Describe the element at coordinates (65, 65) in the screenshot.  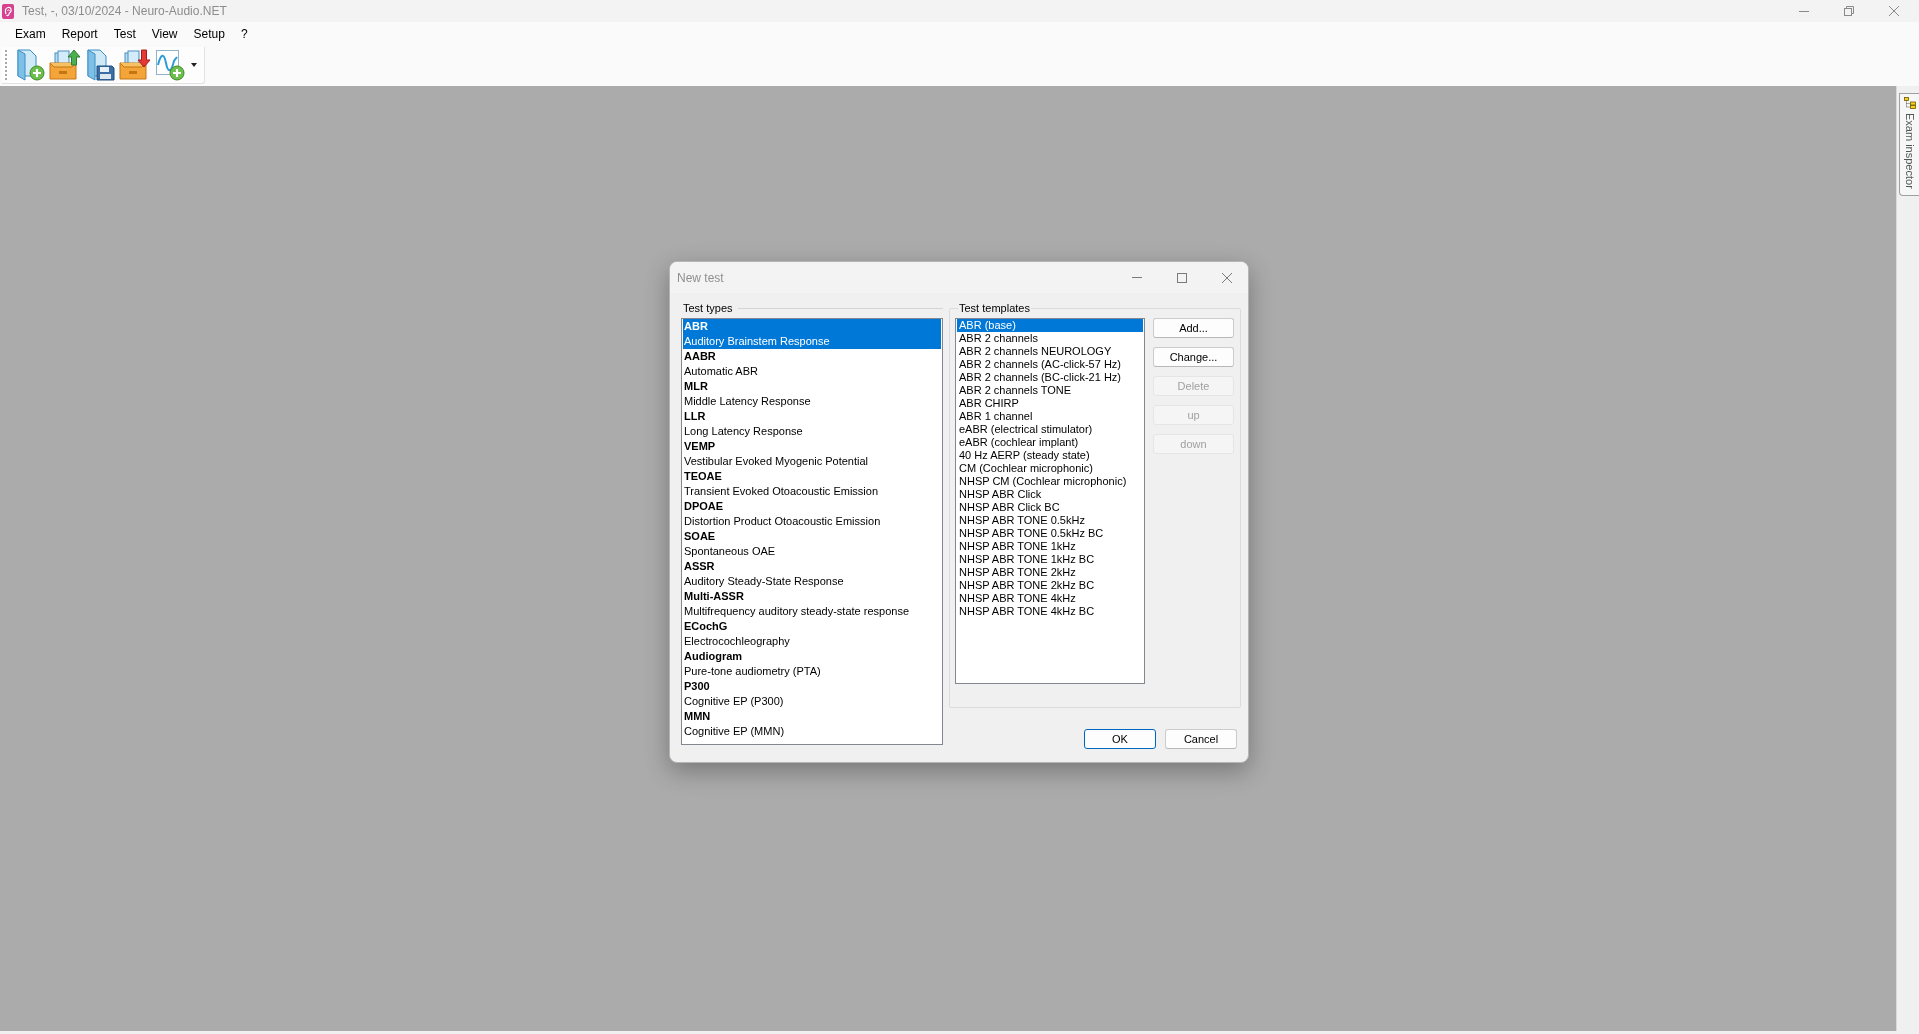
I see `drawer-arrow-up-icon` at that location.